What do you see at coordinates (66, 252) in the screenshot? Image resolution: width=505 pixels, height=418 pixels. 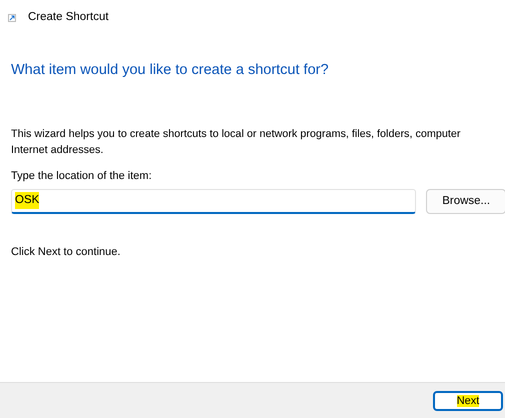 I see `instruction-text: Click Next to continue.` at bounding box center [66, 252].